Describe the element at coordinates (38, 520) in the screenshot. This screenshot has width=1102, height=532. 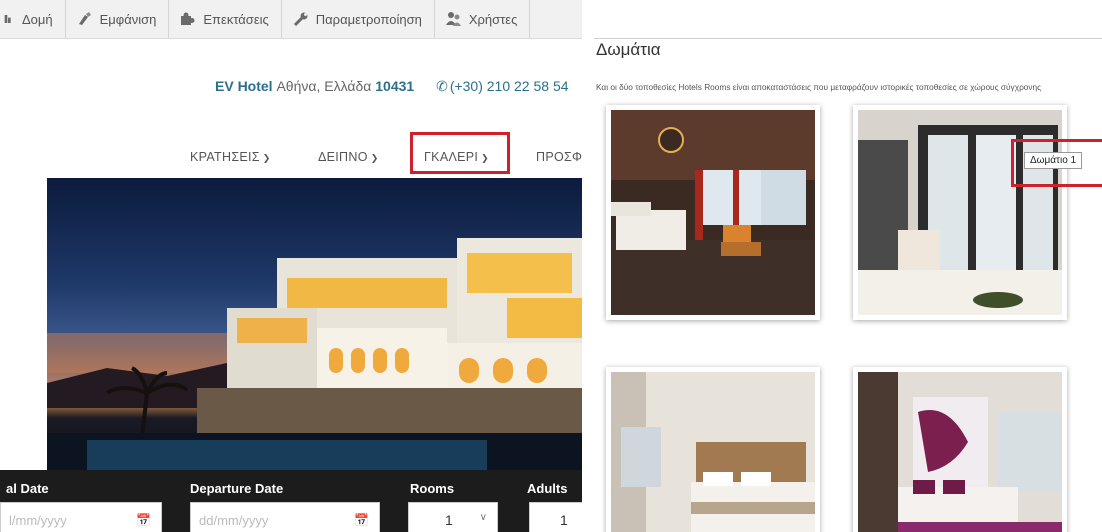
I see `arrival-date-placeholder: l/mm/yyyy` at that location.